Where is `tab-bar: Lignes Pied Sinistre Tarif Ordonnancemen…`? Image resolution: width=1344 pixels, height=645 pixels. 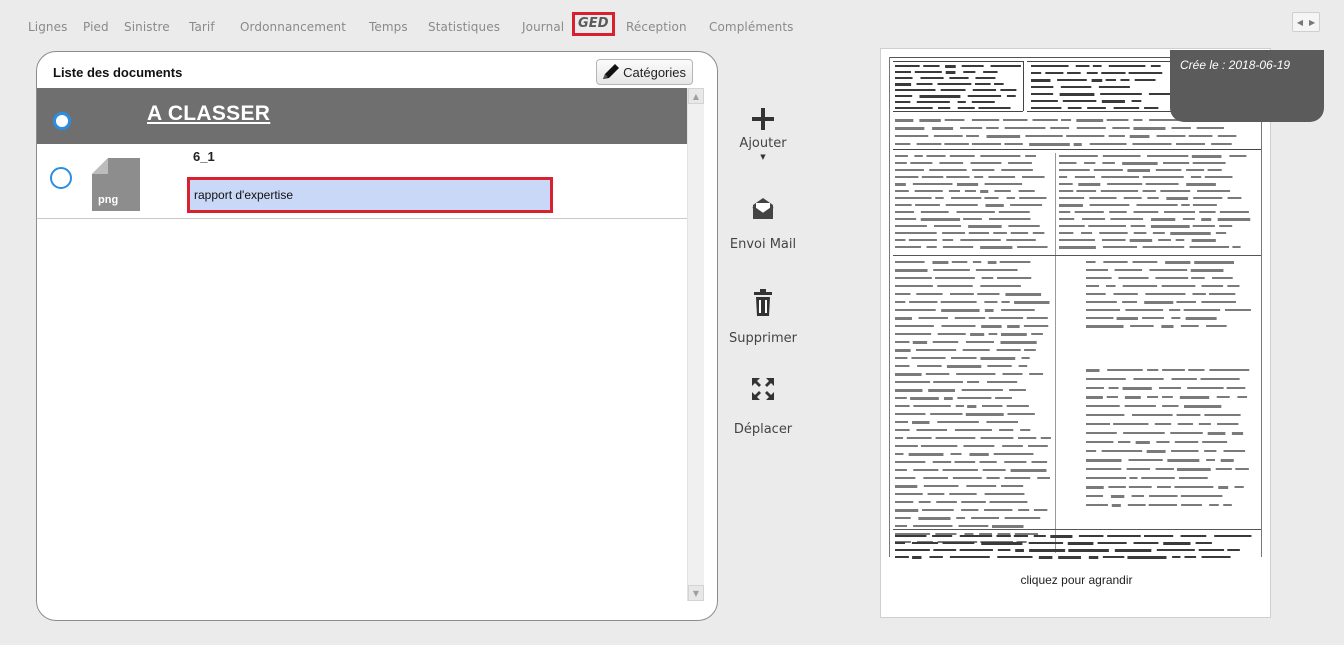
tab-bar: Lignes Pied Sinistre Tarif Ordonnancemen… is located at coordinates (672, 22).